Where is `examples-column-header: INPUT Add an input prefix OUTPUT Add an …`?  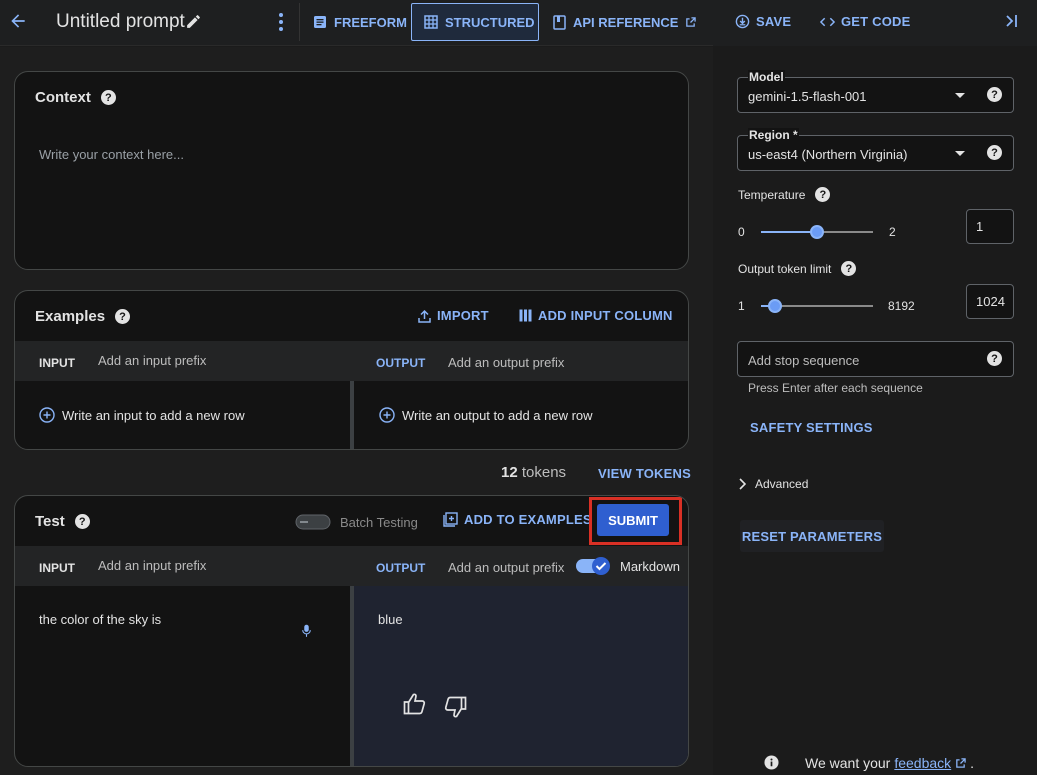 examples-column-header: INPUT Add an input prefix OUTPUT Add an … is located at coordinates (351, 361).